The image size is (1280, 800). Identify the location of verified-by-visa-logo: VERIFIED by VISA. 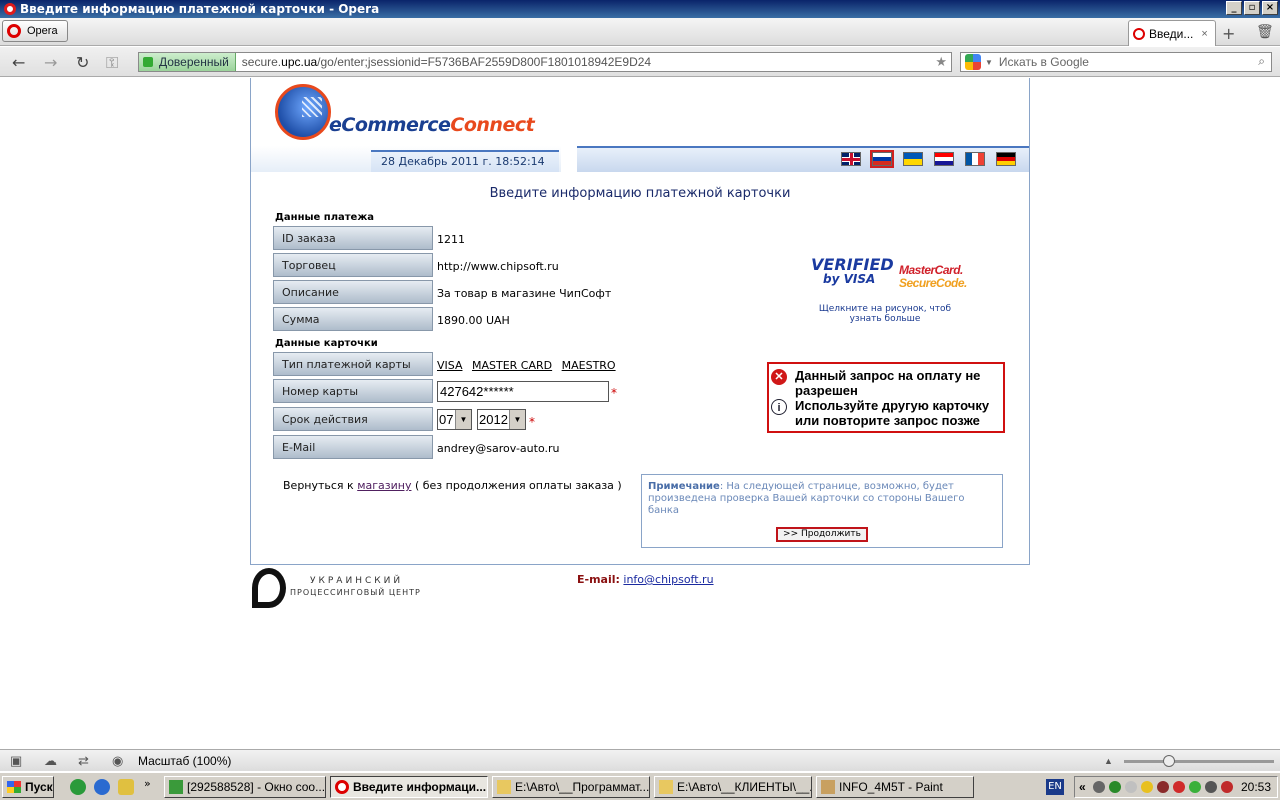
(852, 272).